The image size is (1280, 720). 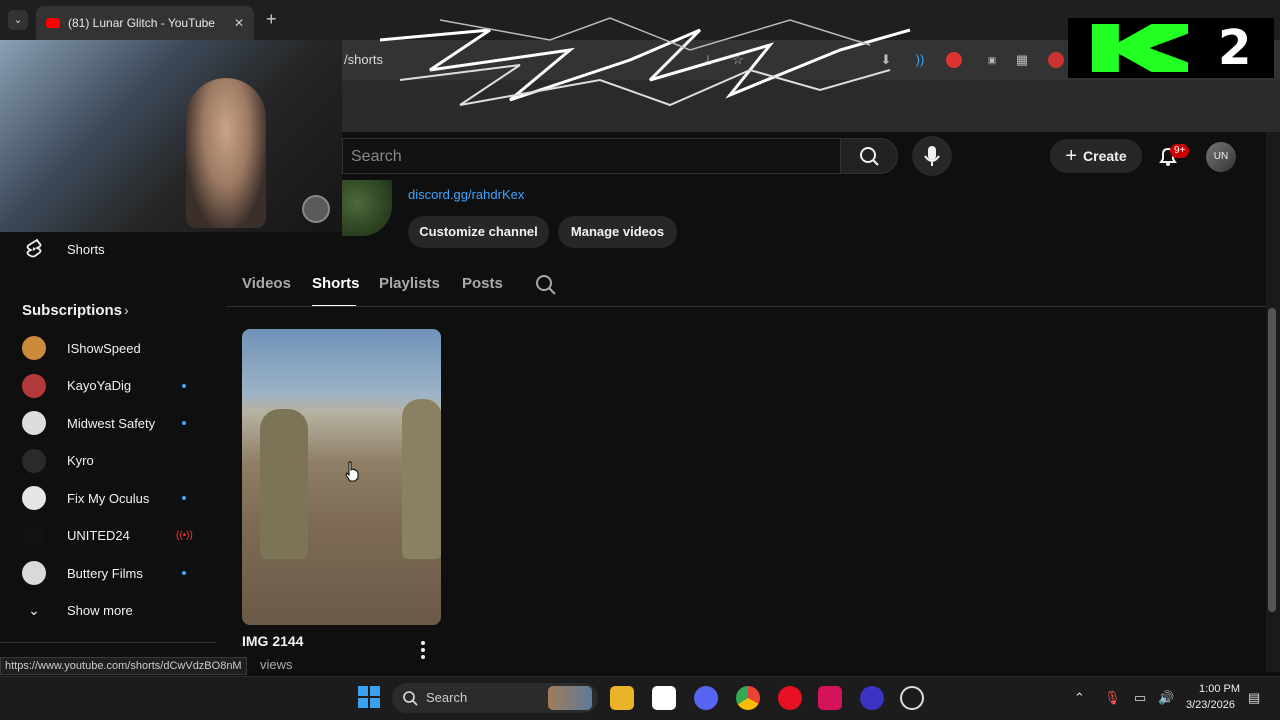 I want to click on channel-search-icon, so click(x=545, y=284).